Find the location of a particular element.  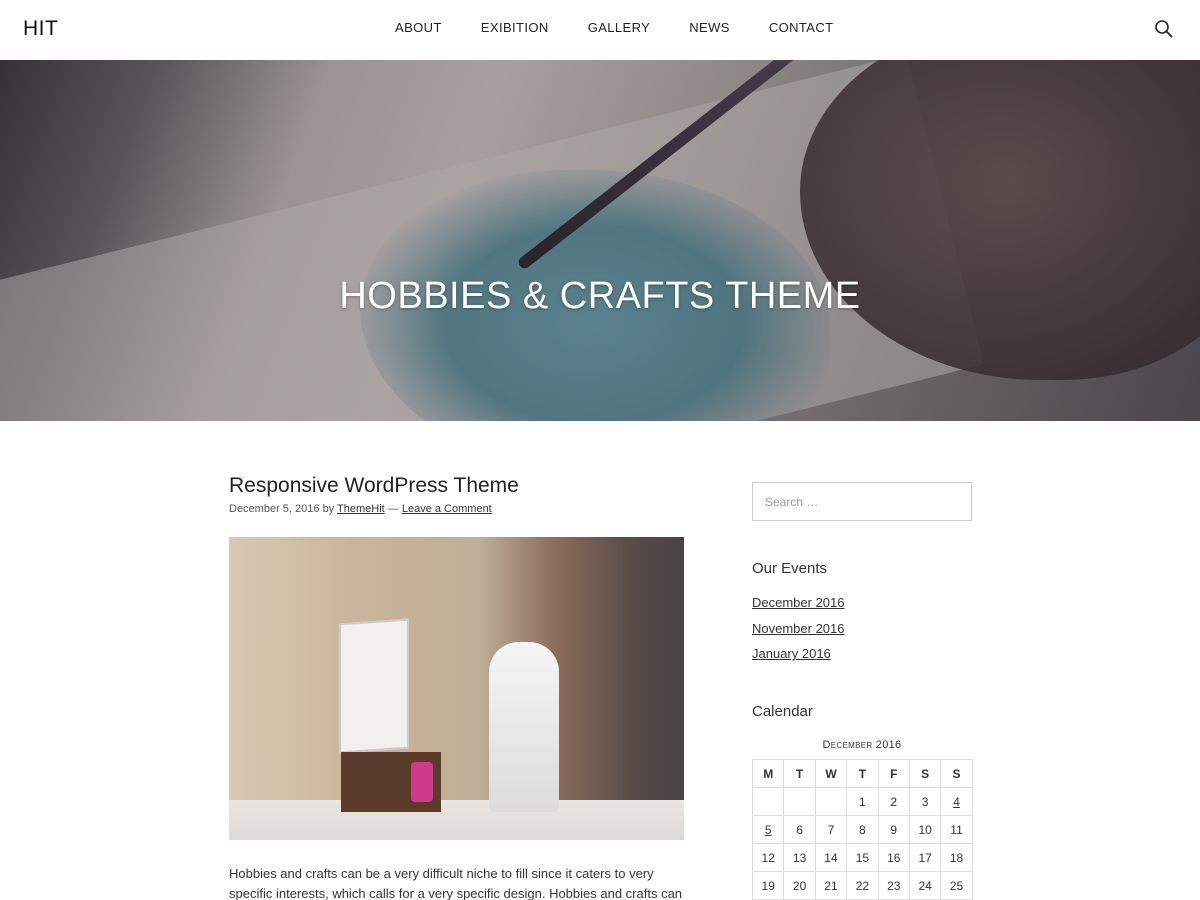

calendar-widget-title: Calendar is located at coordinates (782, 711).